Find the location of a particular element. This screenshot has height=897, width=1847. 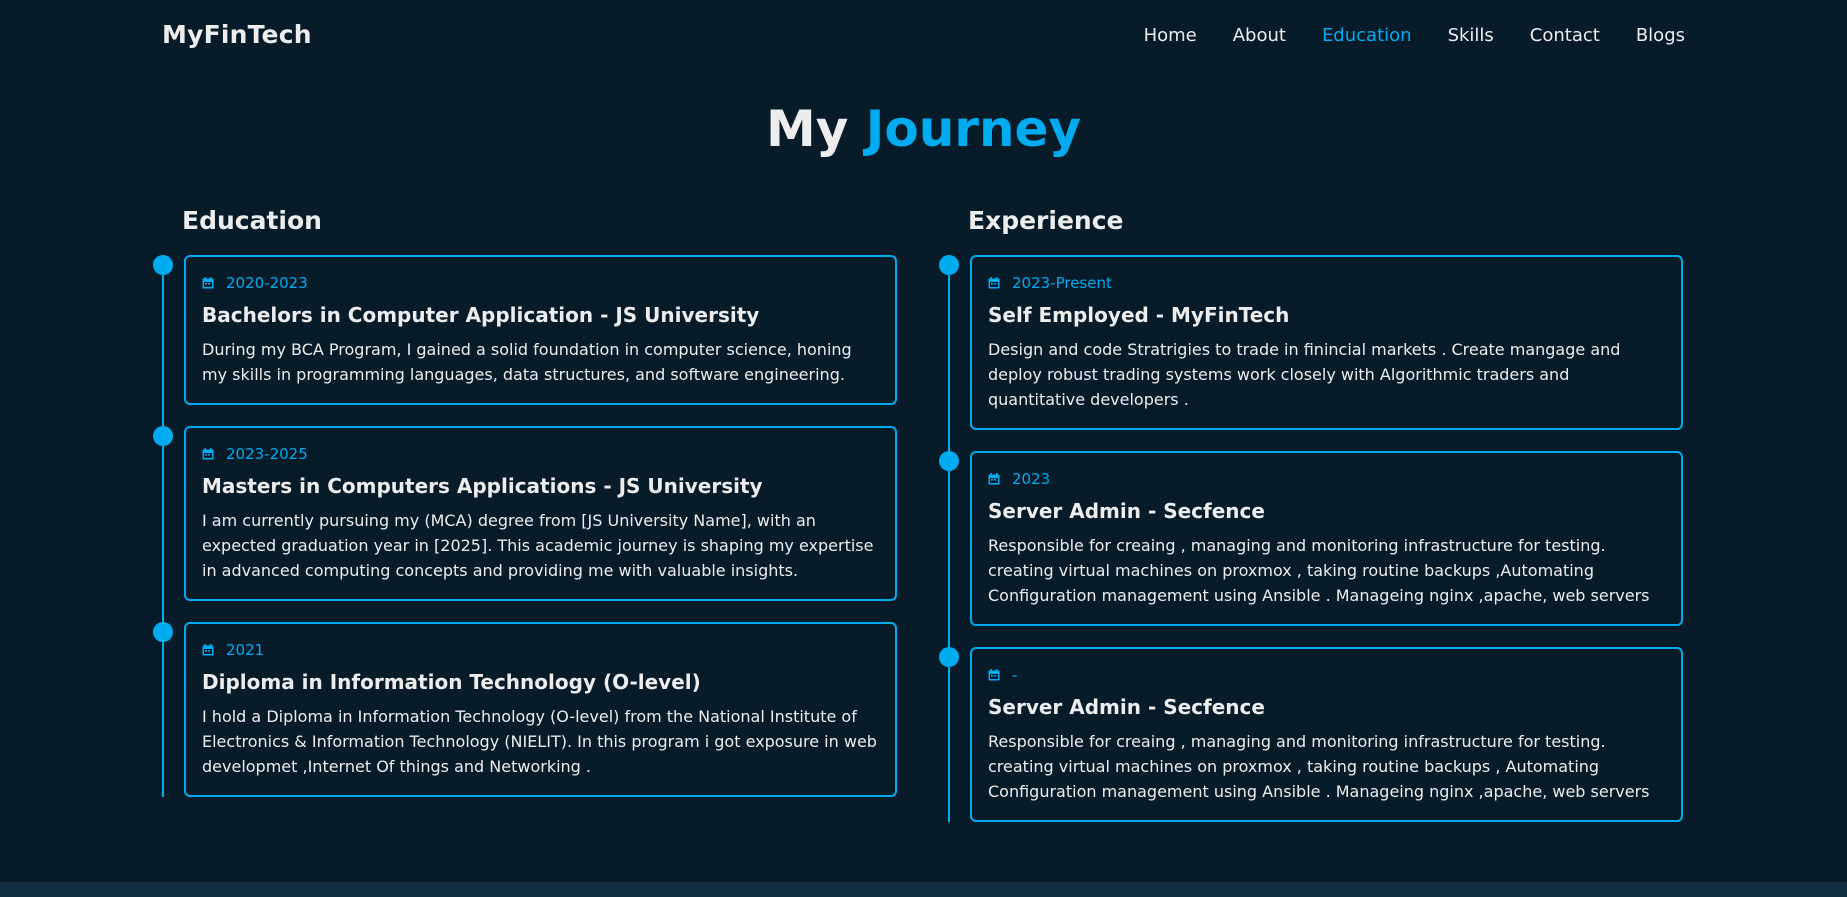

nav-link-home: Home is located at coordinates (1170, 35).